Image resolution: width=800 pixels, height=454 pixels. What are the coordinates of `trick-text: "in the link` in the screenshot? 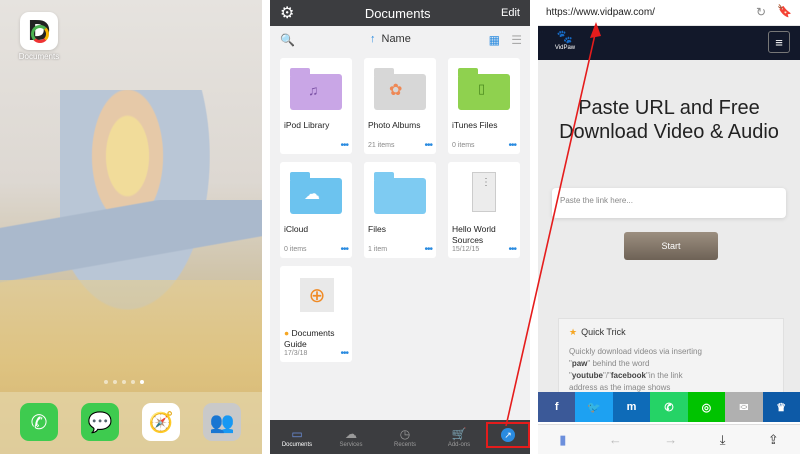 It's located at (664, 375).